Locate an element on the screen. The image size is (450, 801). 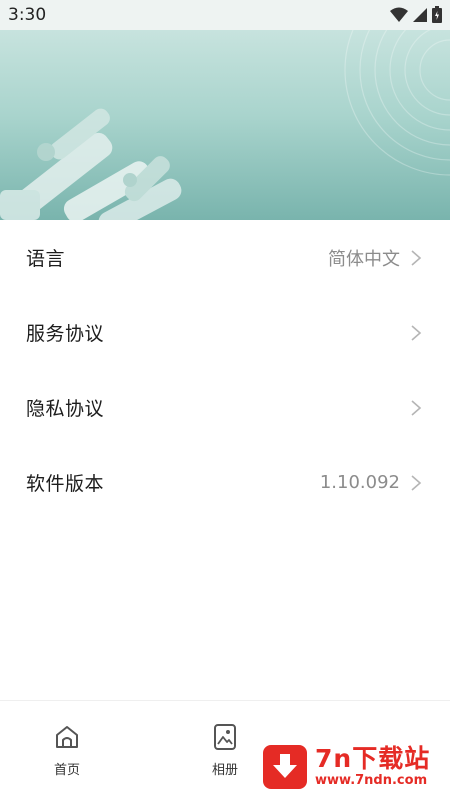
tab-album: 相册 is located at coordinates (225, 750).